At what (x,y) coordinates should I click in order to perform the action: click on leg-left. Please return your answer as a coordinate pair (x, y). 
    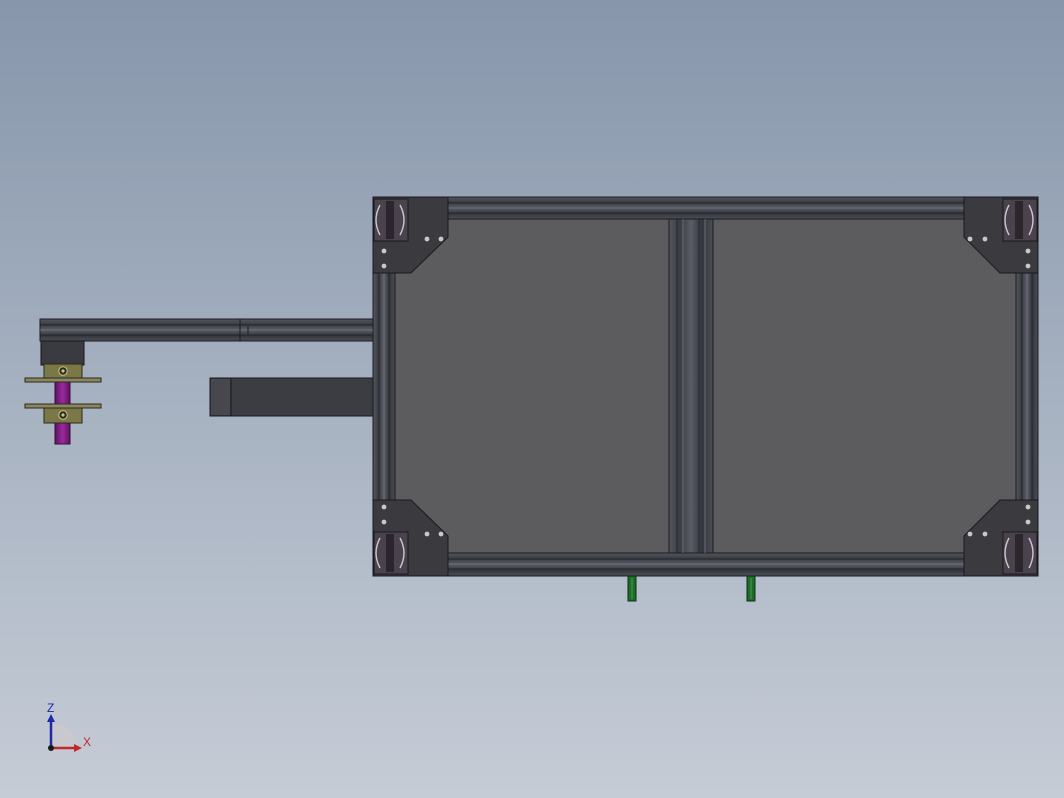
    Looking at the image, I should click on (632, 588).